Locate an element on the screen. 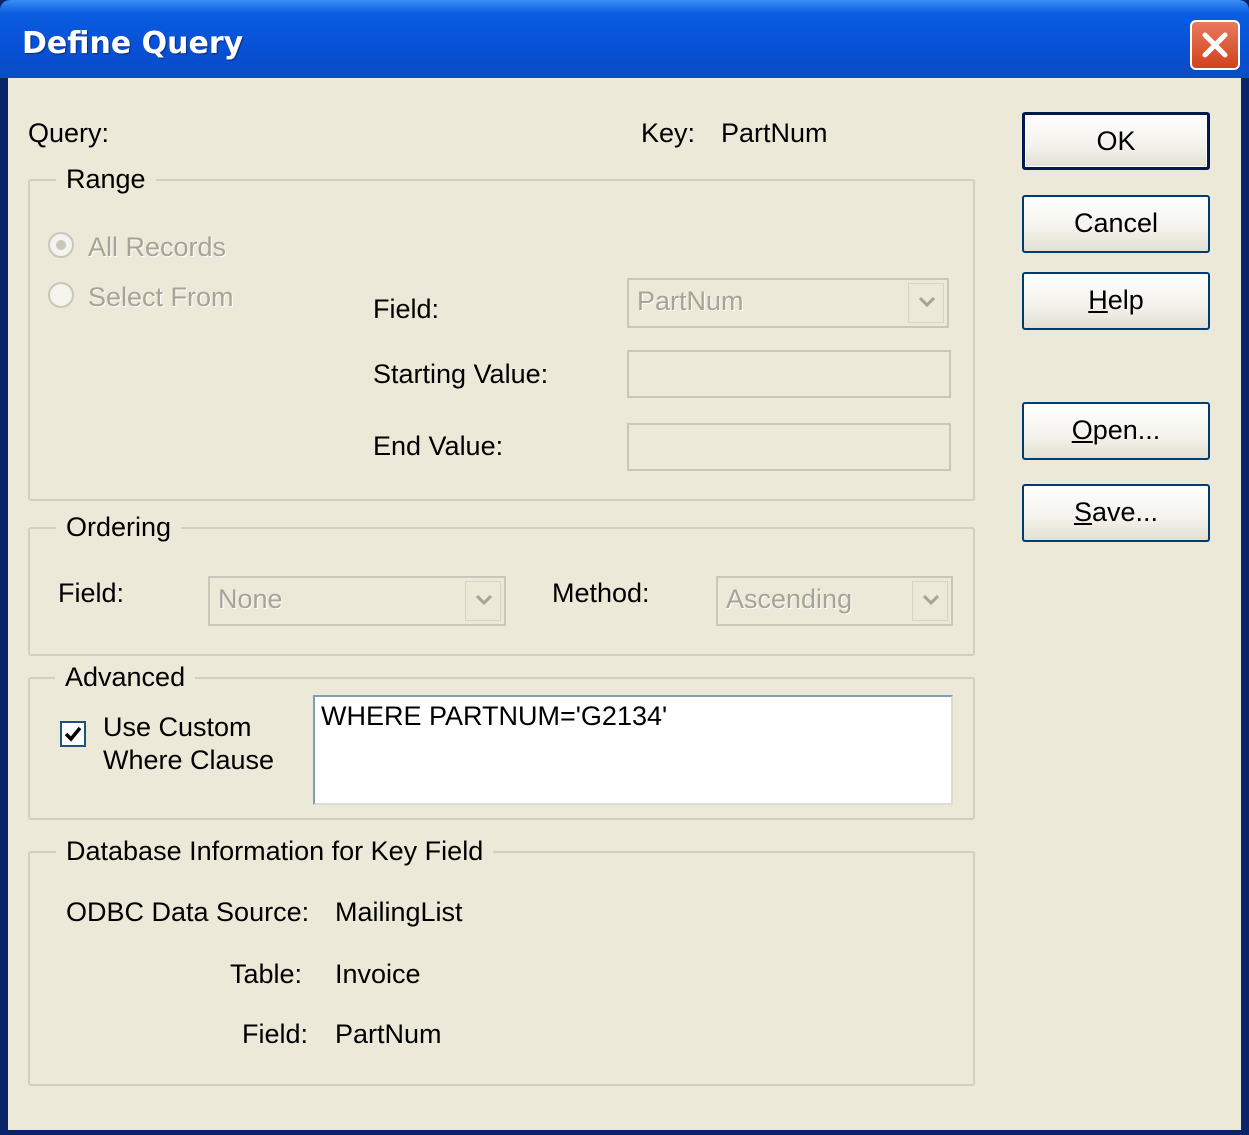 The height and width of the screenshot is (1135, 1249). help-label-rest: elp is located at coordinates (1125, 300).